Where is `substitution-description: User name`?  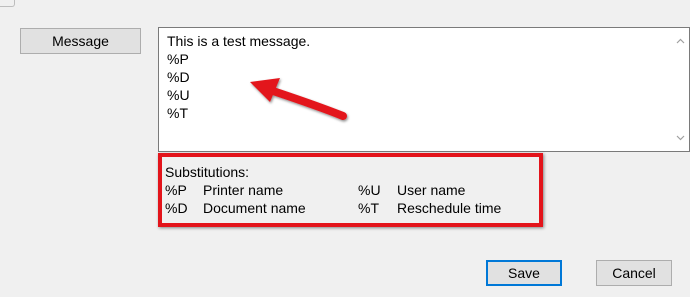
substitution-description: User name is located at coordinates (431, 190).